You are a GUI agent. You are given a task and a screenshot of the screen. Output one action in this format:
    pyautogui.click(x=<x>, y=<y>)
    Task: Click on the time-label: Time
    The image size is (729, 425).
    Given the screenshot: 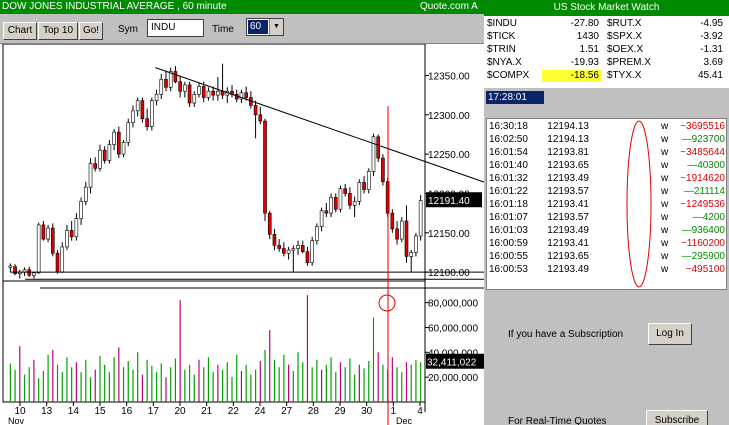 What is the action you would take?
    pyautogui.click(x=223, y=29)
    